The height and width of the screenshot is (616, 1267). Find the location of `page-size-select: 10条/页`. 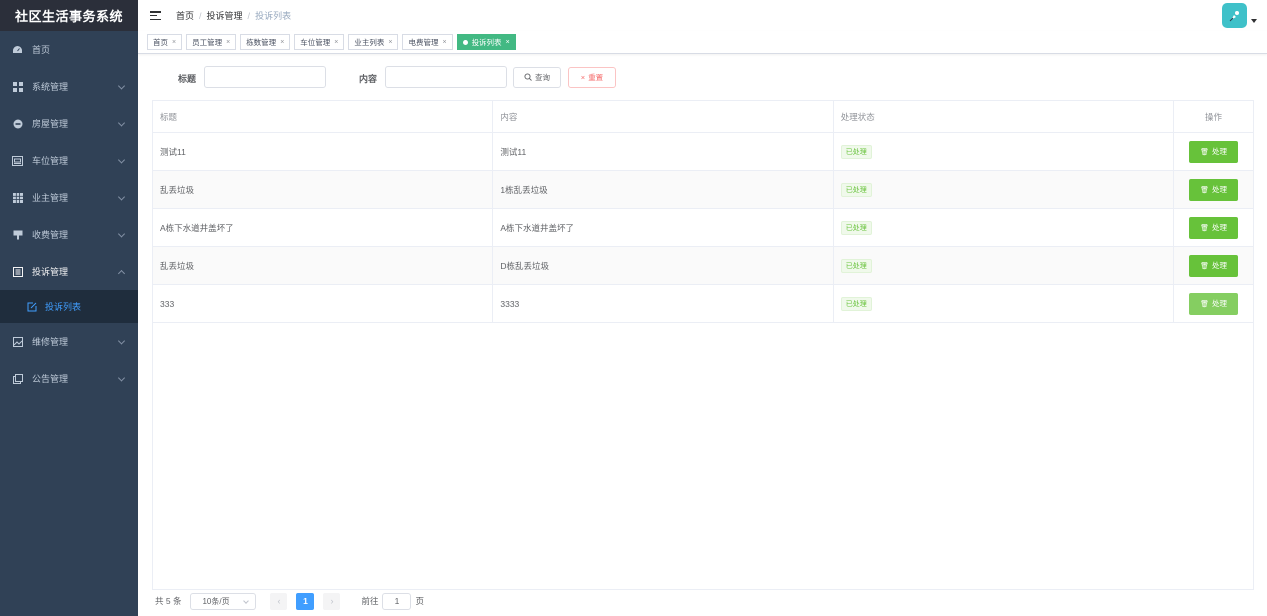

page-size-select: 10条/页 is located at coordinates (223, 601).